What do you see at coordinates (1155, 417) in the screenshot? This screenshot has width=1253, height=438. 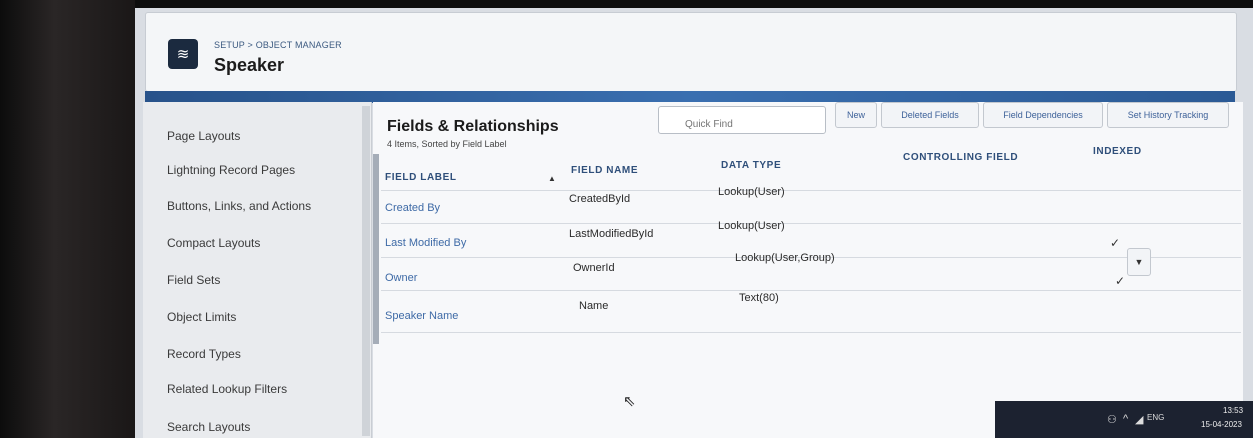 I see `language-indicator: ENG` at bounding box center [1155, 417].